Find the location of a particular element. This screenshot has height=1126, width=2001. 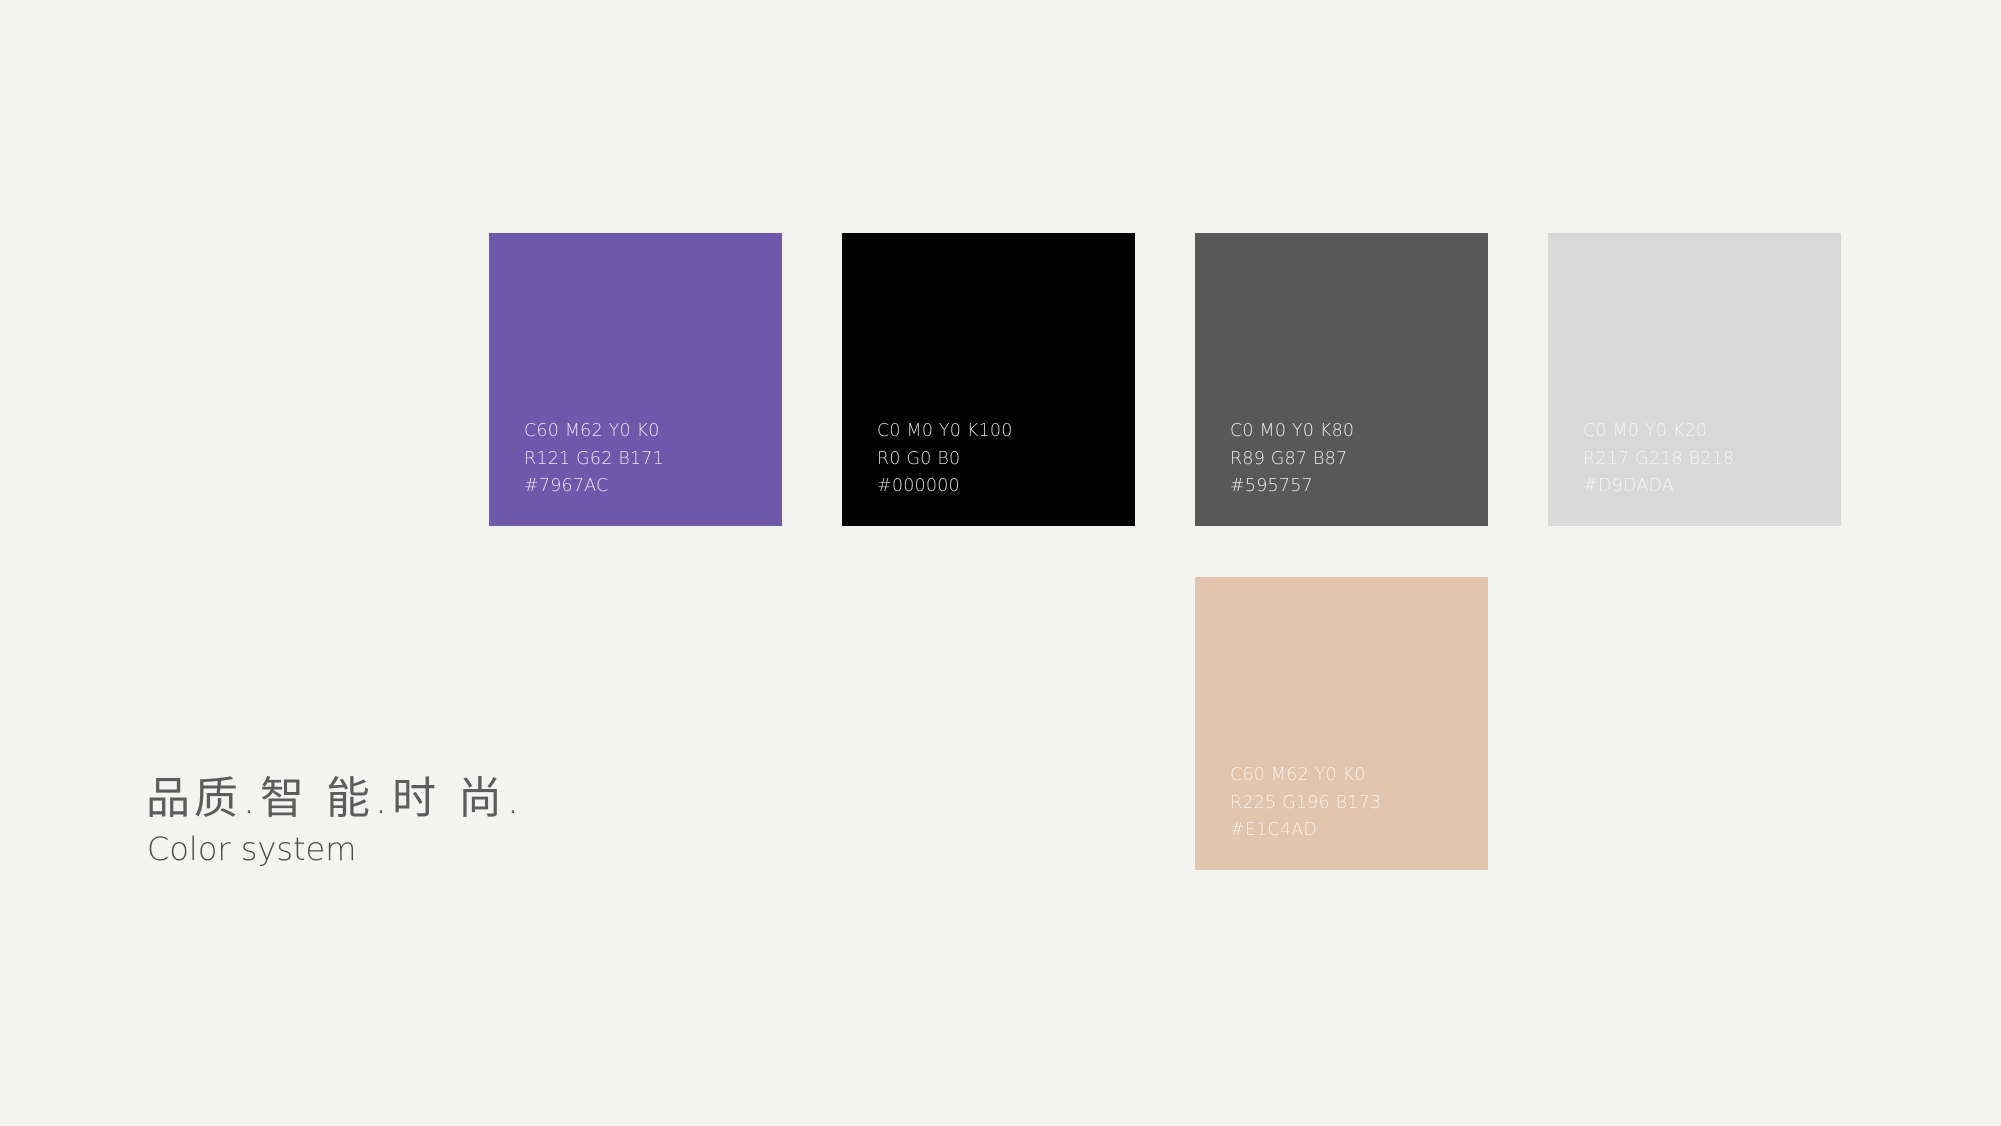

swatch-specs: C60 M62 Y0 K0 R225 G196 B173 #E1C4AD is located at coordinates (1305, 803).